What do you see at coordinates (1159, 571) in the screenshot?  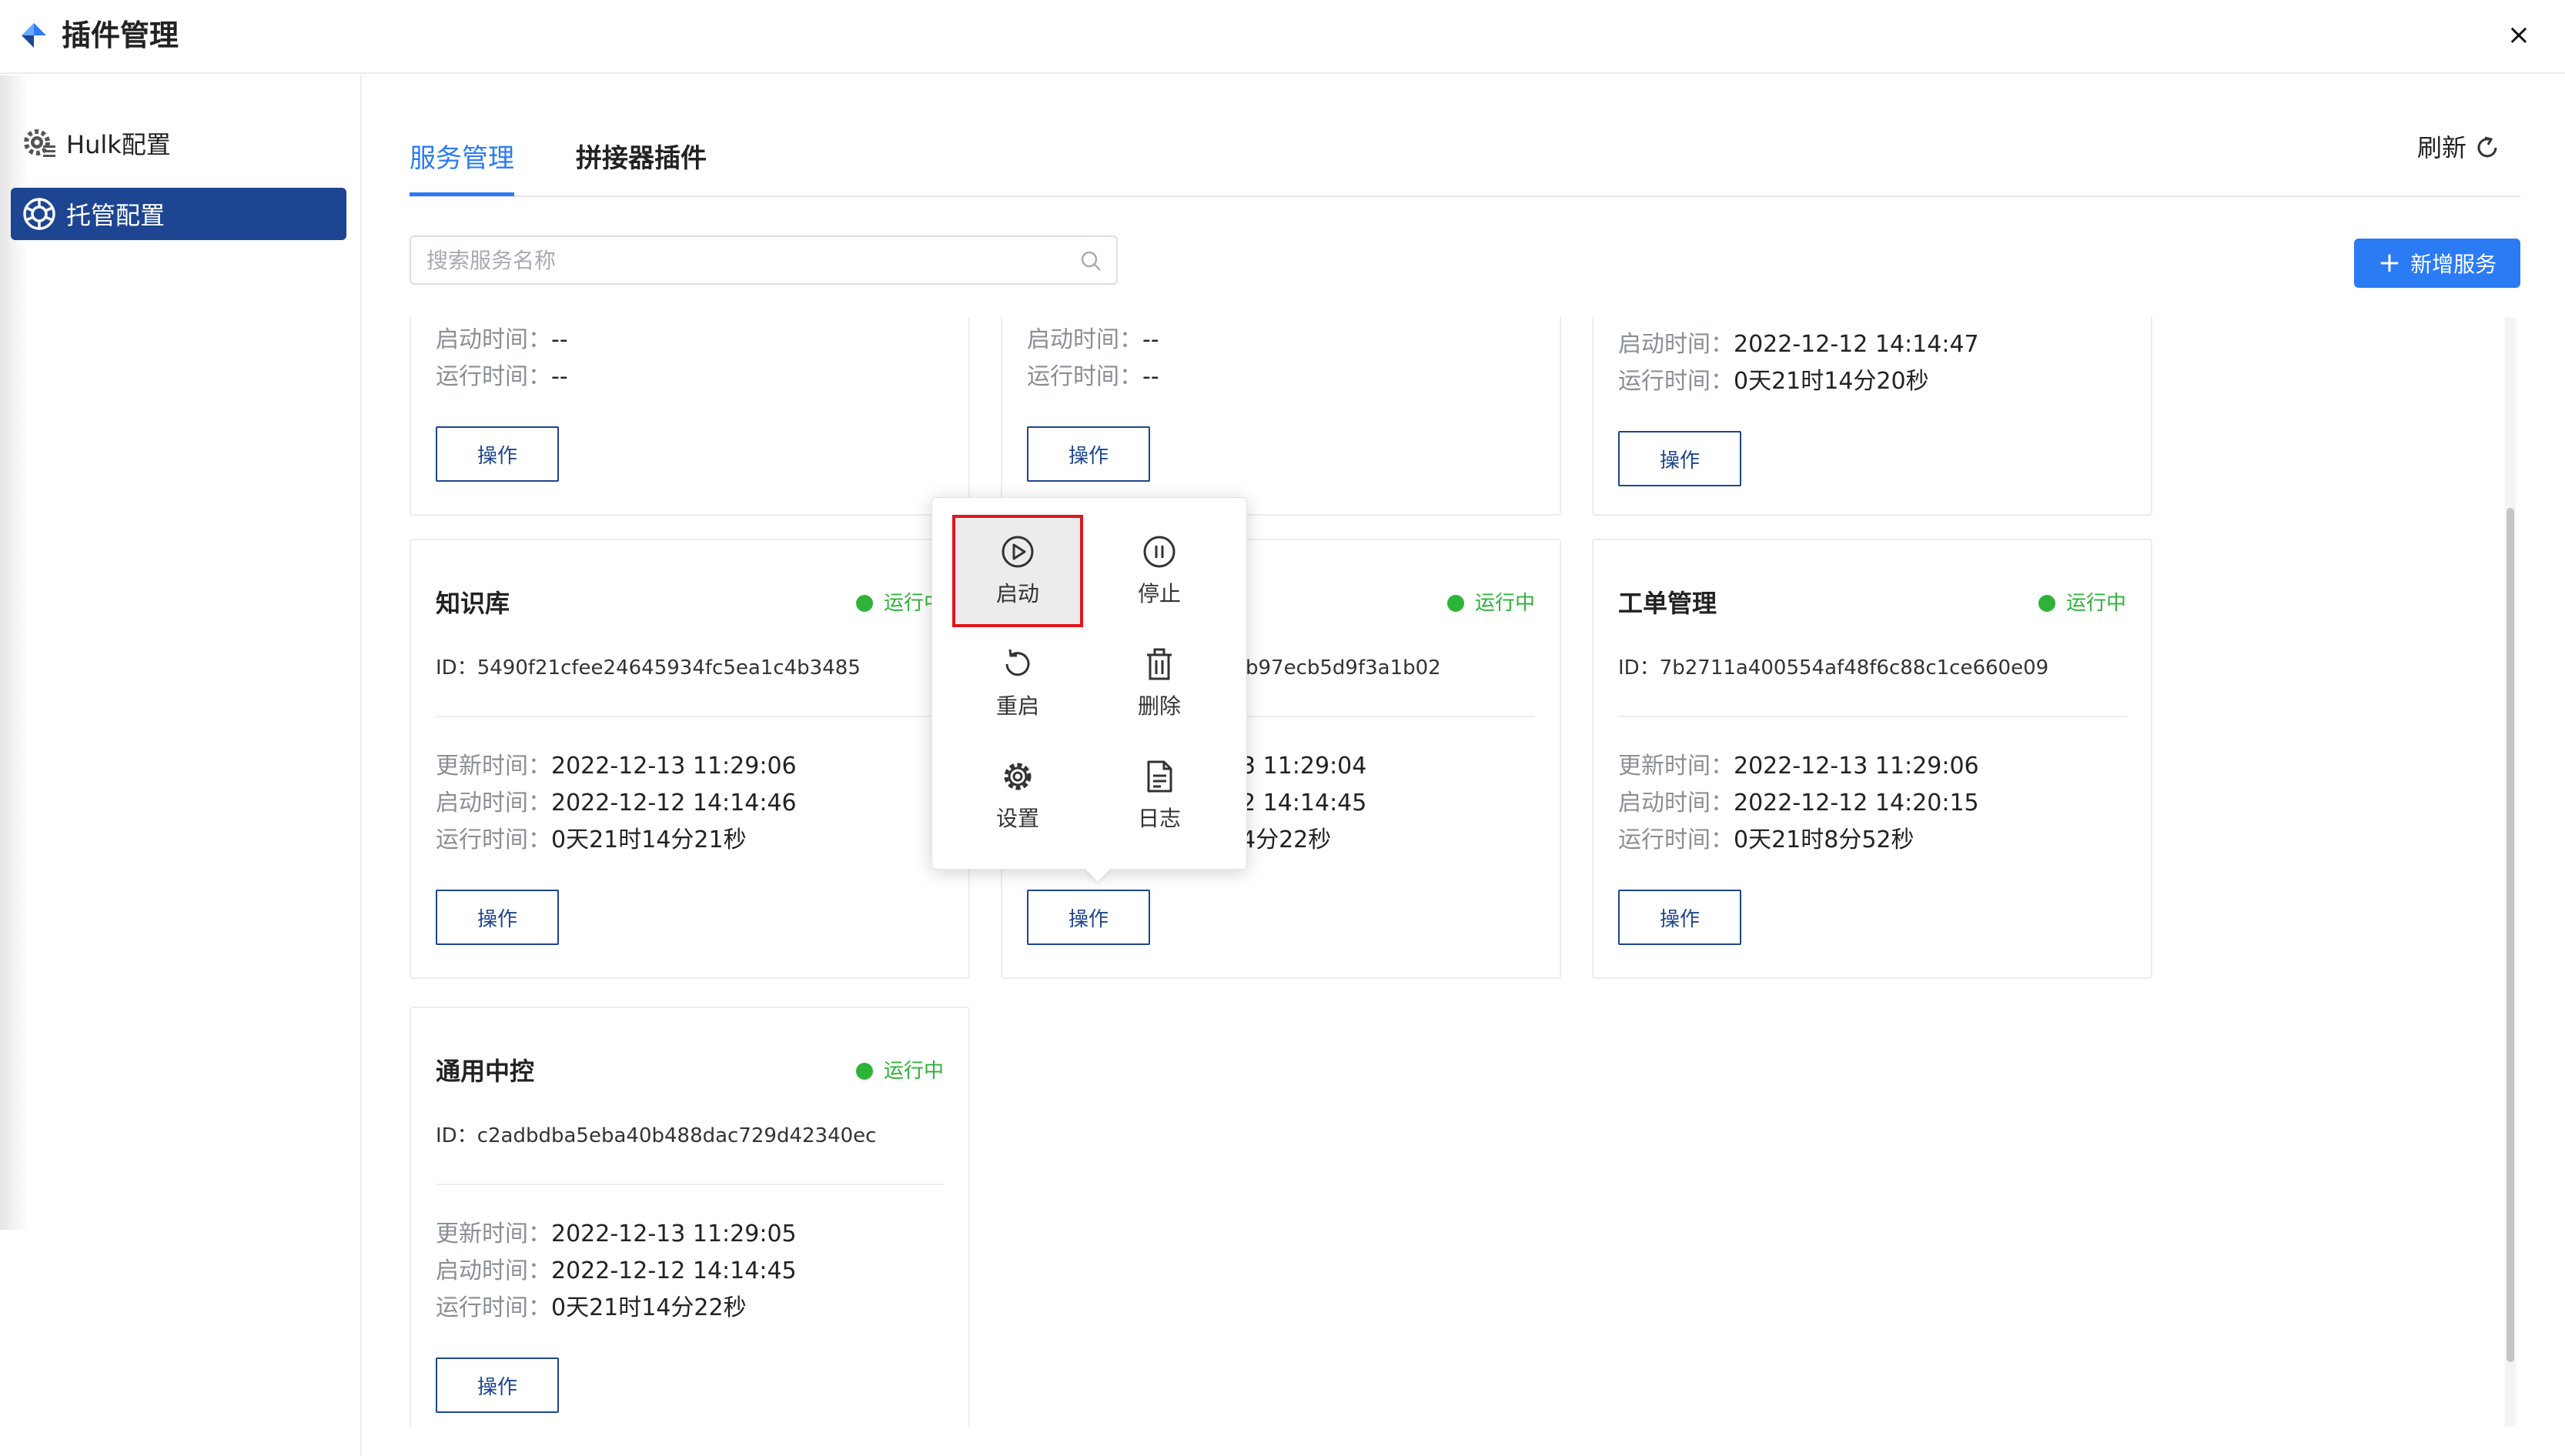 I see `menu-item-stop: 停止` at bounding box center [1159, 571].